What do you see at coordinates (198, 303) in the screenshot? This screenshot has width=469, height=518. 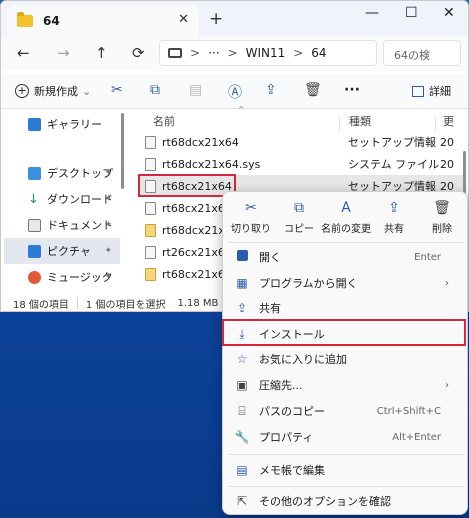 I see `selection-size: 1.18 MB` at bounding box center [198, 303].